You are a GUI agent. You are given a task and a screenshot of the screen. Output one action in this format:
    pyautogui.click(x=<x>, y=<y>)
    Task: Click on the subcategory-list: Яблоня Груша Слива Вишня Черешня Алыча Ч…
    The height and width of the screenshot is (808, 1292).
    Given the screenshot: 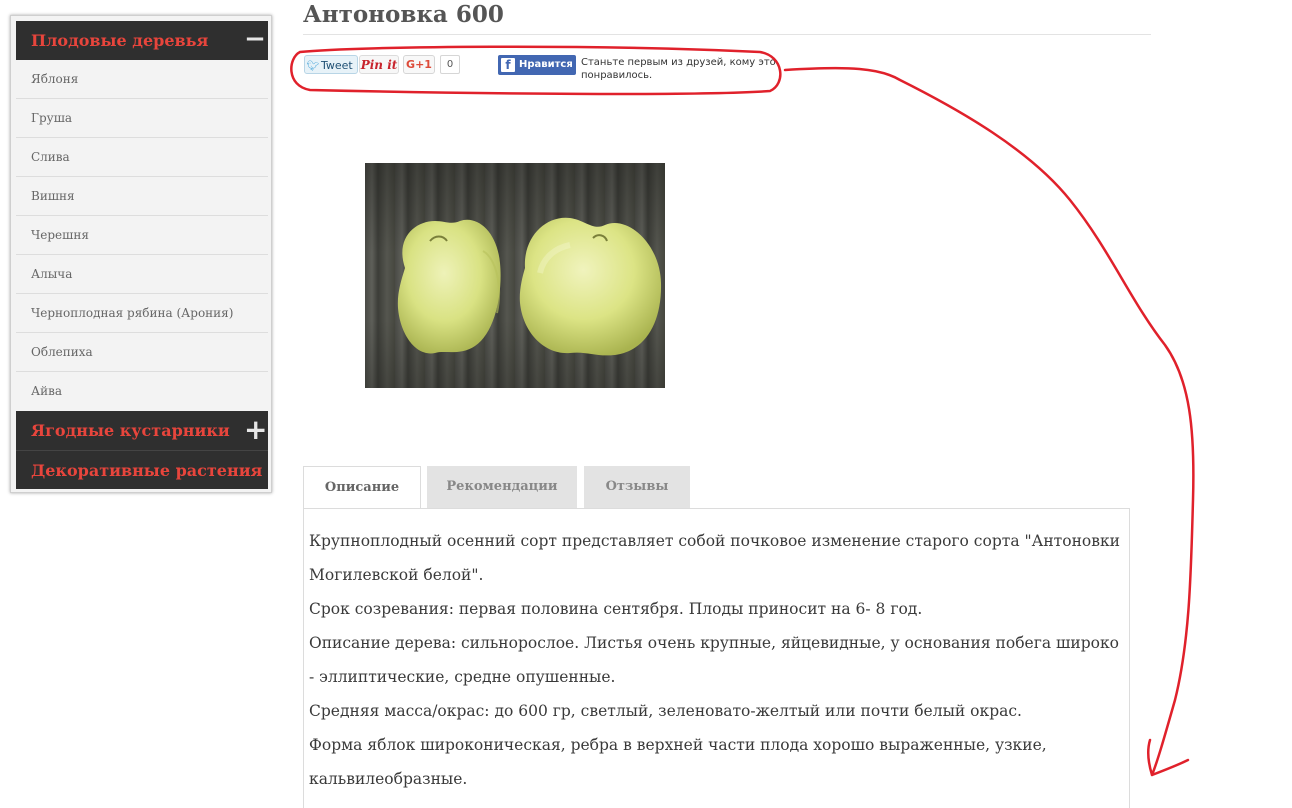 What is the action you would take?
    pyautogui.click(x=142, y=235)
    